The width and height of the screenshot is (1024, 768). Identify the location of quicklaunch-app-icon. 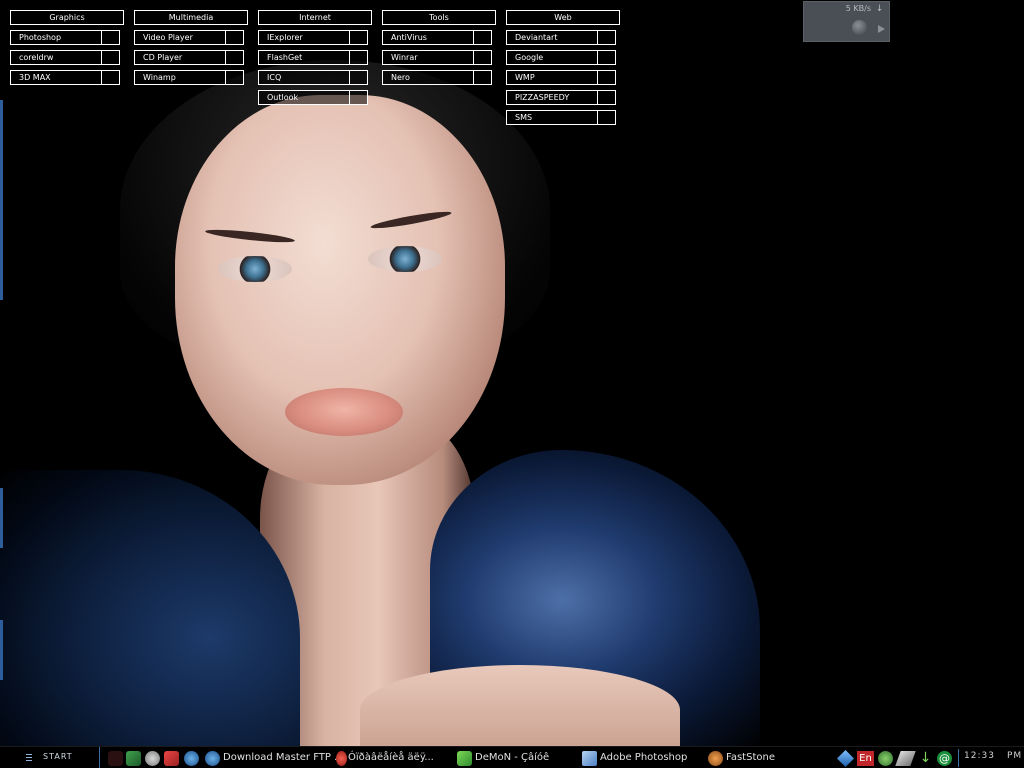
(115, 758).